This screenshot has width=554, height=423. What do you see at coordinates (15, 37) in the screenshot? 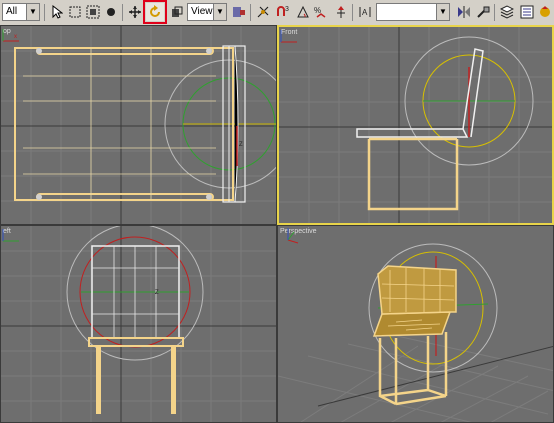
I see `svg-text: x` at bounding box center [15, 37].